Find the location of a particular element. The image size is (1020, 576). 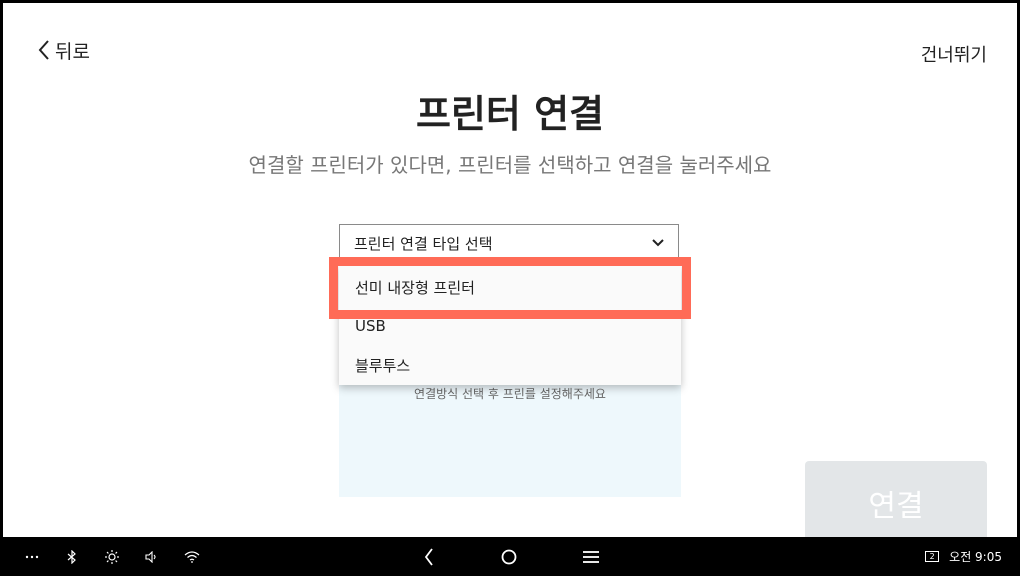

option-builtin-printer: 선미 내장형 프린터 is located at coordinates (510, 287).